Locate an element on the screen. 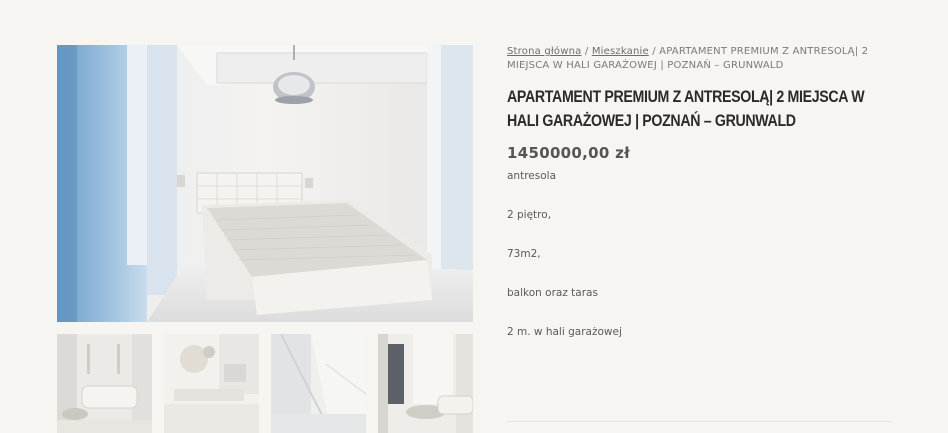 Image resolution: width=948 pixels, height=433 pixels. product-thumbnails is located at coordinates (265, 383).